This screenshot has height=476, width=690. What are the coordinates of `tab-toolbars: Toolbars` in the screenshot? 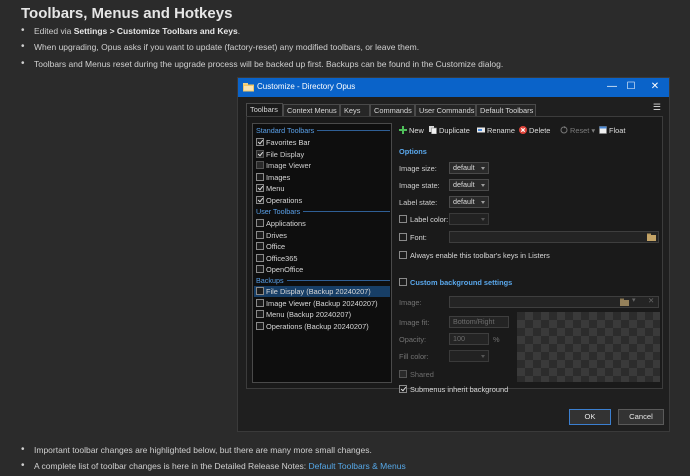 It's located at (264, 110).